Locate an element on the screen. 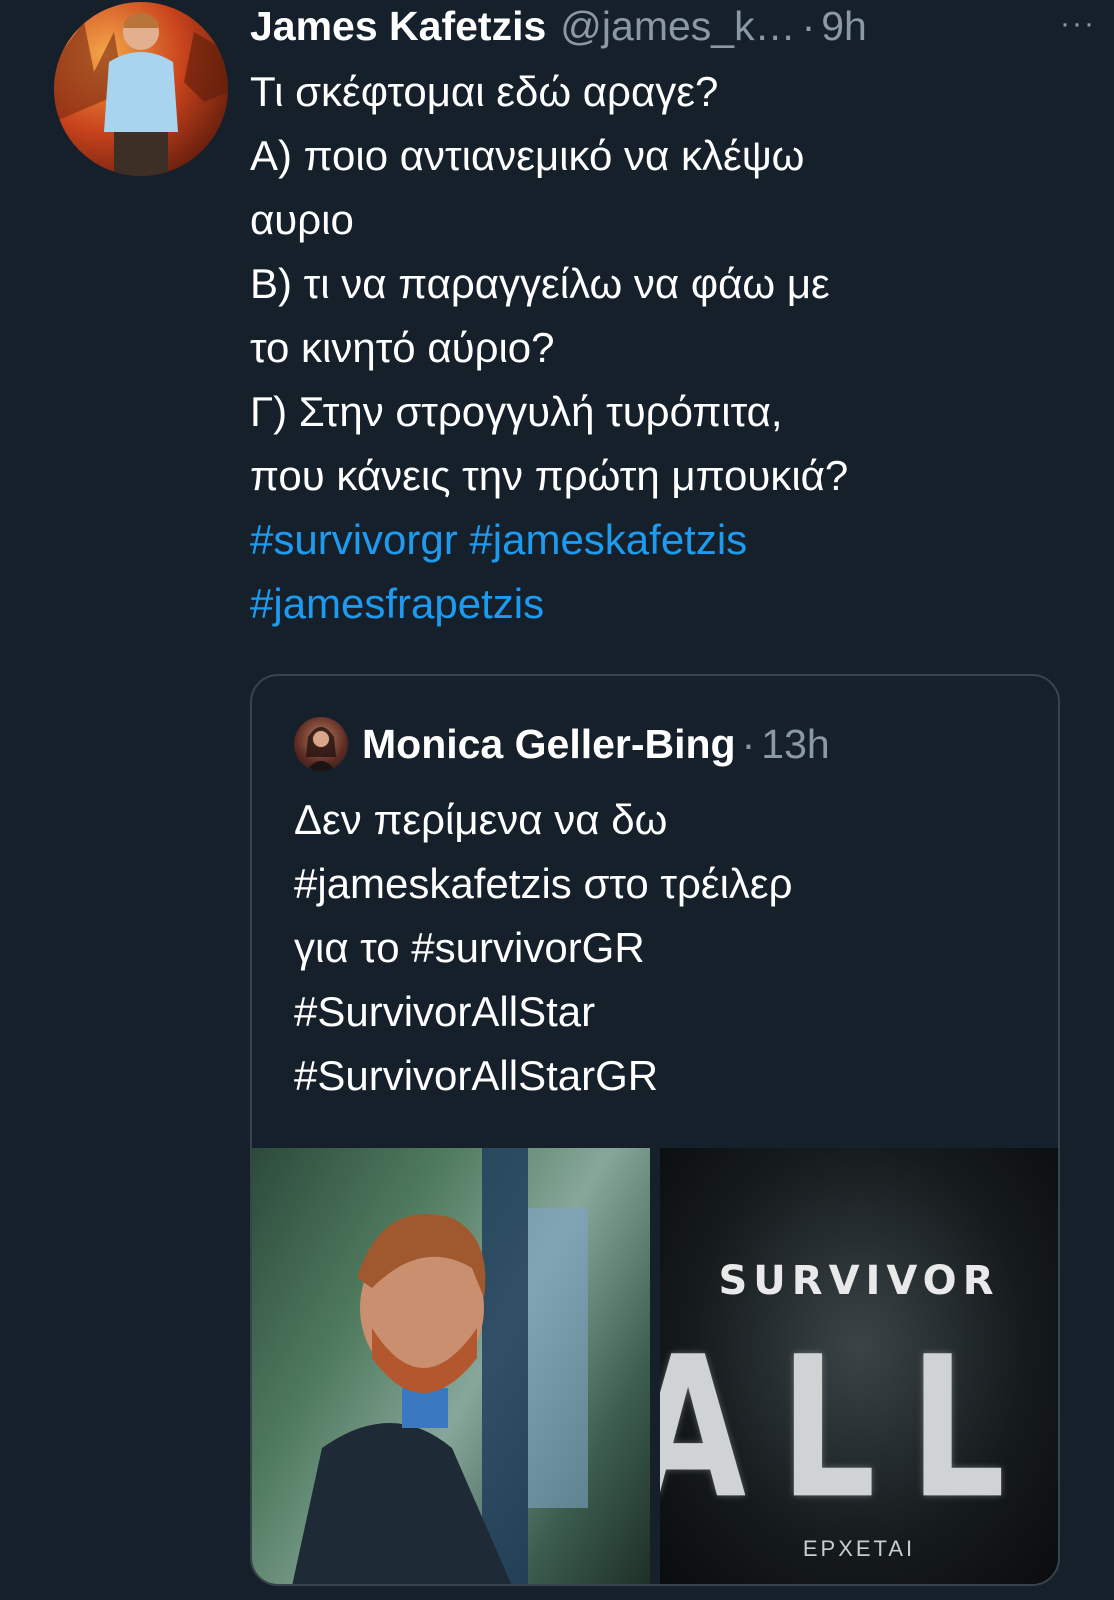  tweet-time: 9h is located at coordinates (844, 26).